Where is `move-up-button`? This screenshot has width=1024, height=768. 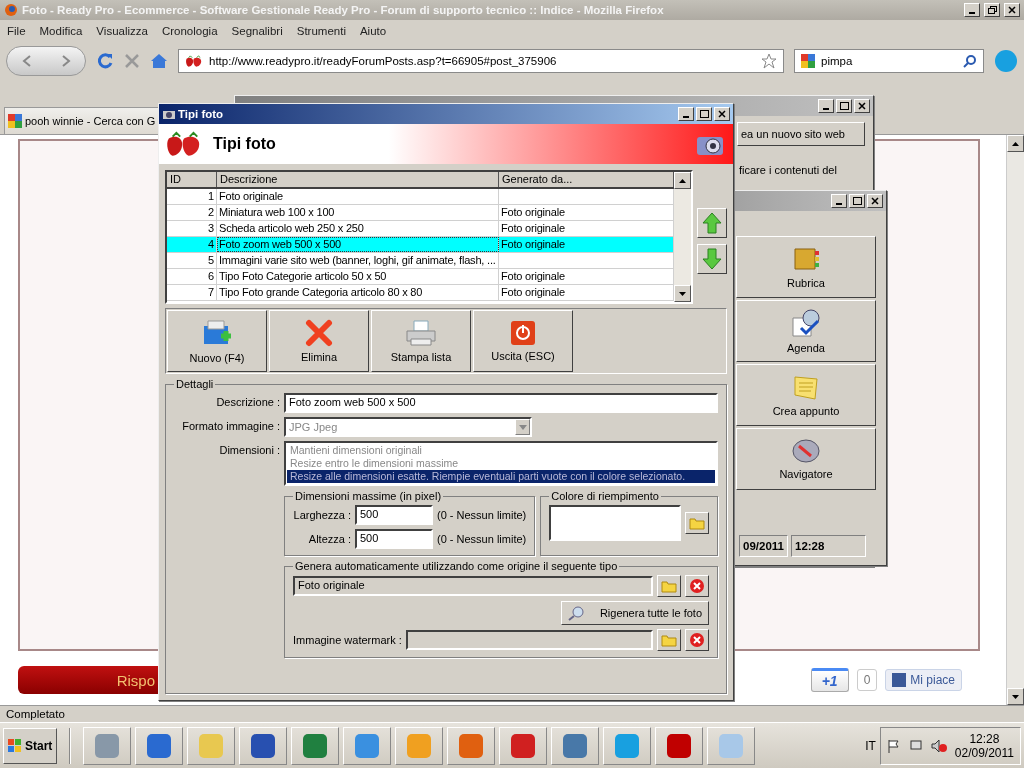
move-up-button is located at coordinates (712, 223).